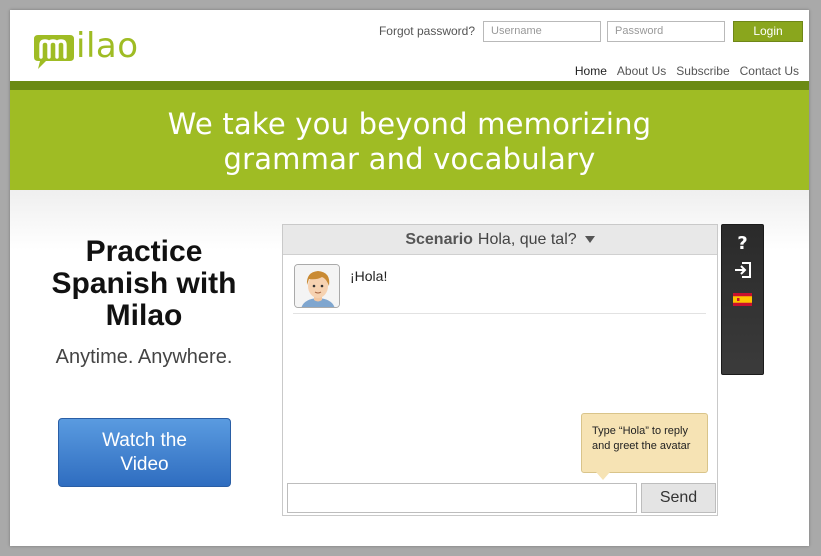  I want to click on spain-flag-icon, so click(742, 299).